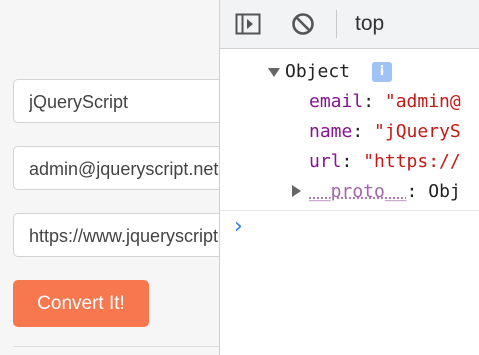  I want to click on divider, so click(116, 346).